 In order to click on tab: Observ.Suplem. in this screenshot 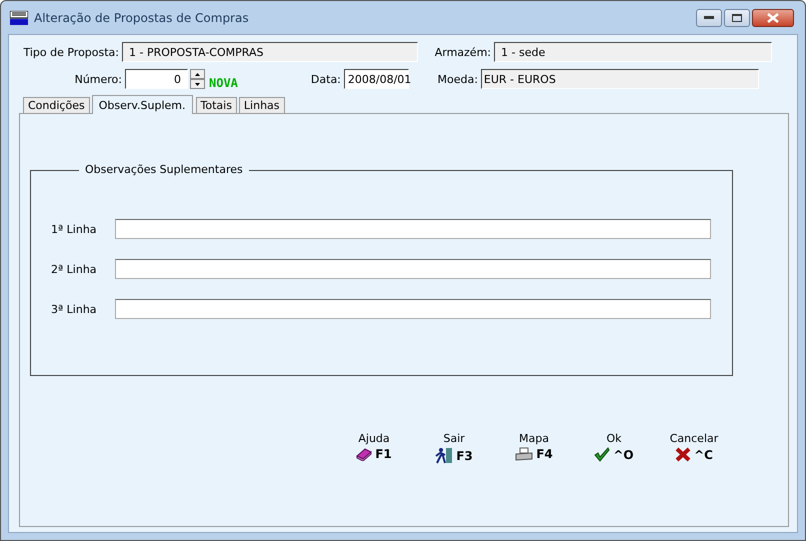, I will do `click(142, 104)`.